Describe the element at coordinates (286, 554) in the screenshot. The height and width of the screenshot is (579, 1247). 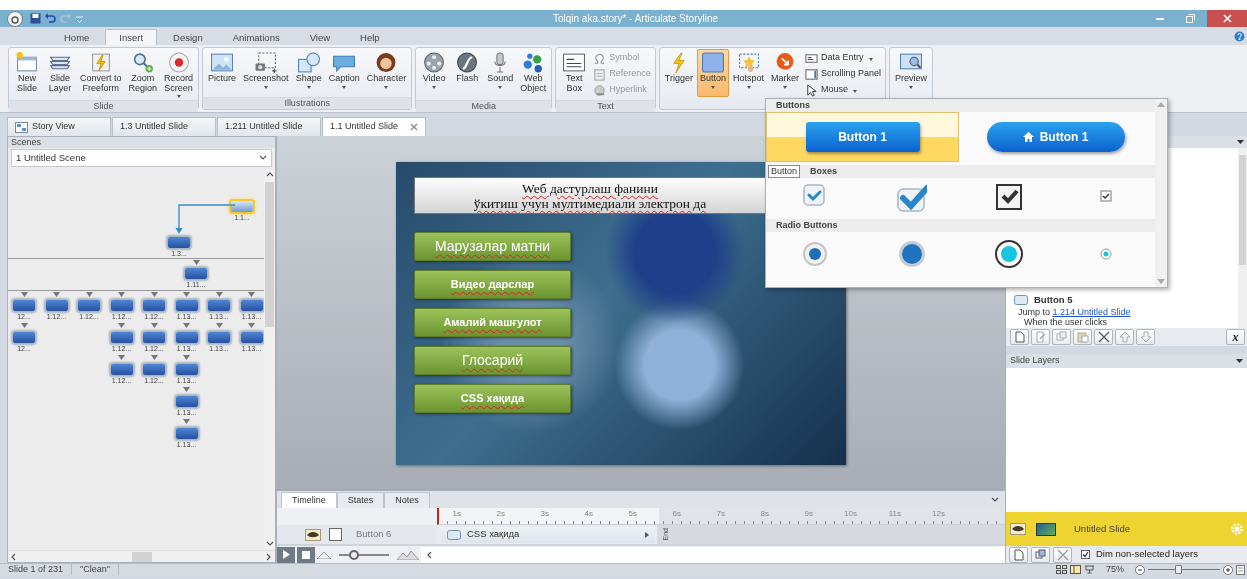
I see `play-button` at that location.